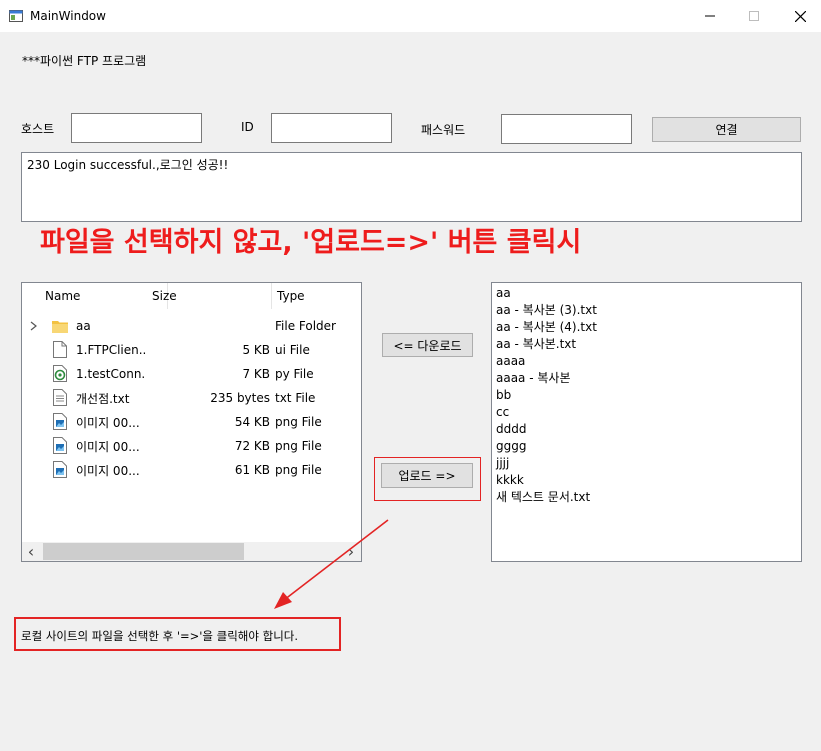 This screenshot has height=751, width=821. Describe the element at coordinates (546, 463) in the screenshot. I see `remote-item: jjjj` at that location.